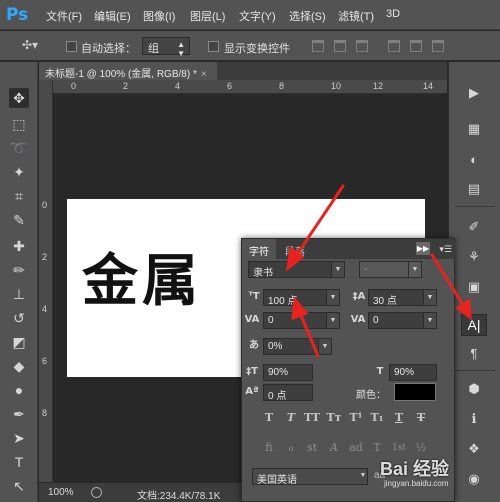 This screenshot has width=500, height=502. I want to click on document-tab: 未标题-1 @ 100% (金属, RGB/8) * ×, so click(128, 71).